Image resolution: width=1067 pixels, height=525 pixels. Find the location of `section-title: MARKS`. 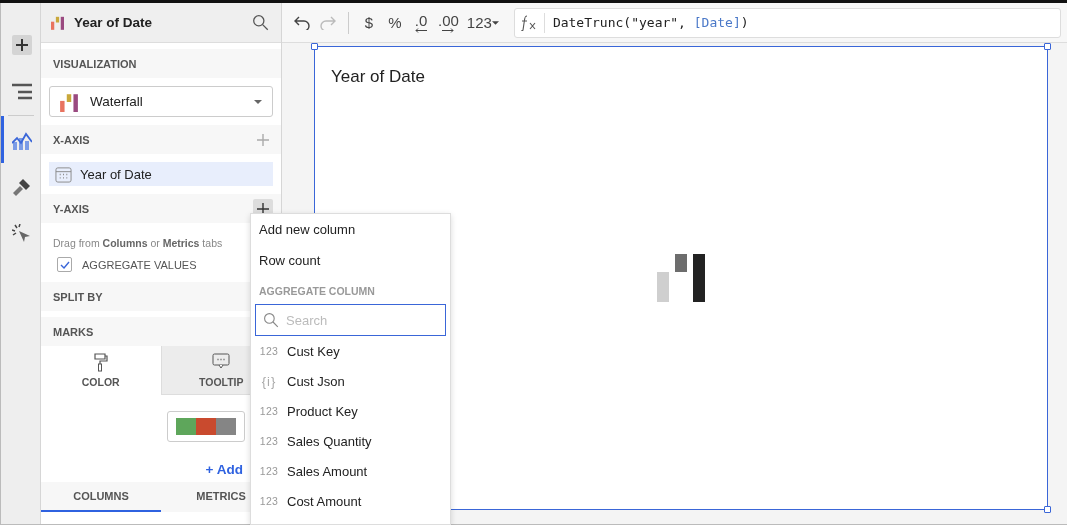

section-title: MARKS is located at coordinates (73, 331).